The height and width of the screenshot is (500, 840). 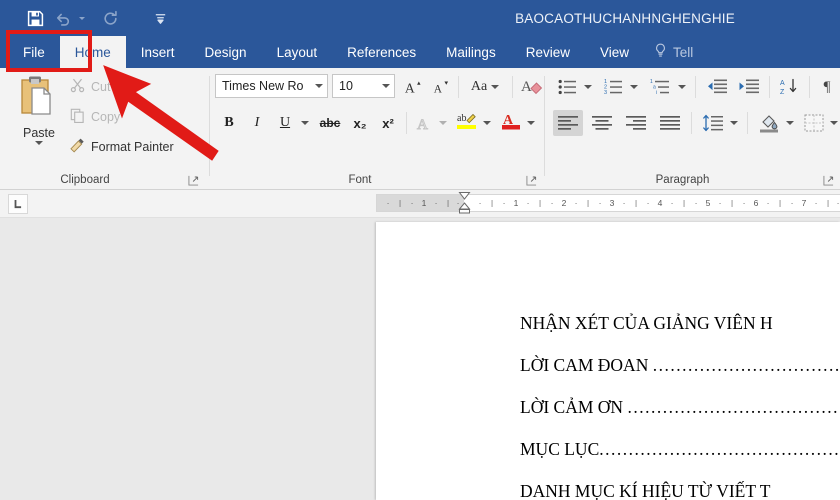 I want to click on undo-dropdown-caret, so click(x=82, y=18).